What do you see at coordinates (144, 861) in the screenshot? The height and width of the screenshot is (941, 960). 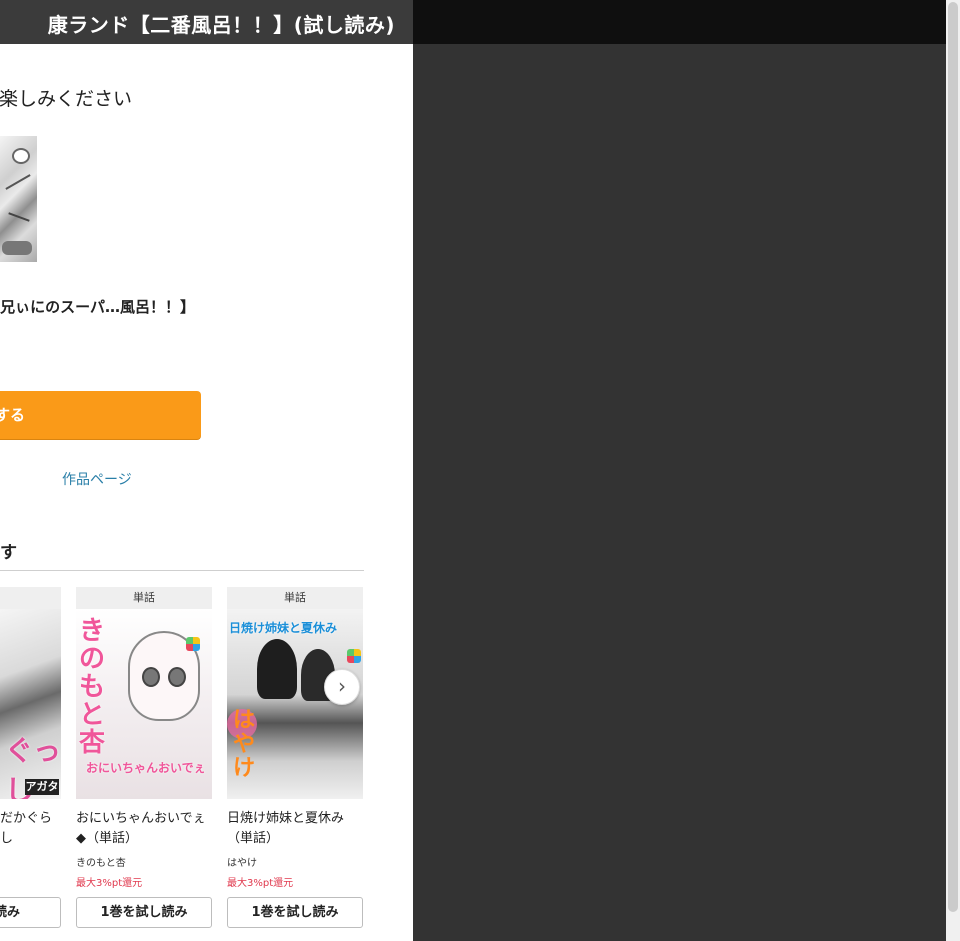 I see `card-author: きのもと杏` at bounding box center [144, 861].